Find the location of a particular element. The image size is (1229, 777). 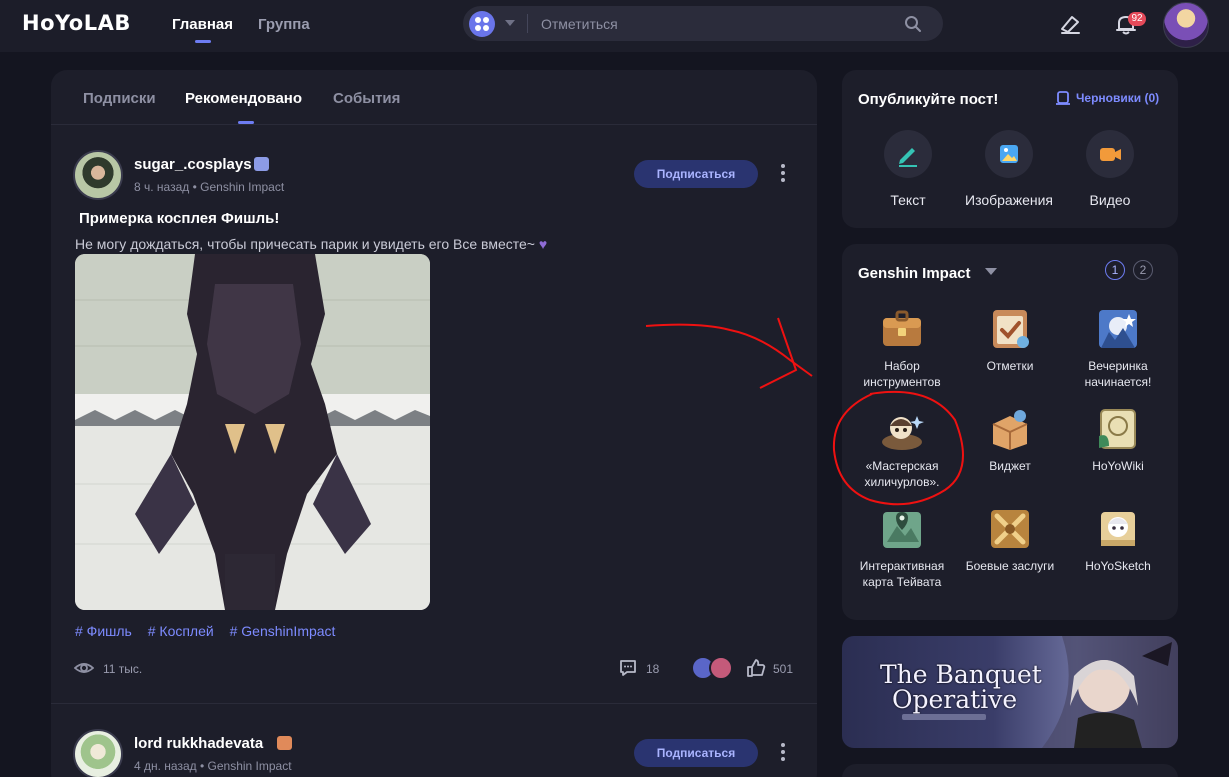

hoyolab-logo: HoYoLAB is located at coordinates (76, 23).